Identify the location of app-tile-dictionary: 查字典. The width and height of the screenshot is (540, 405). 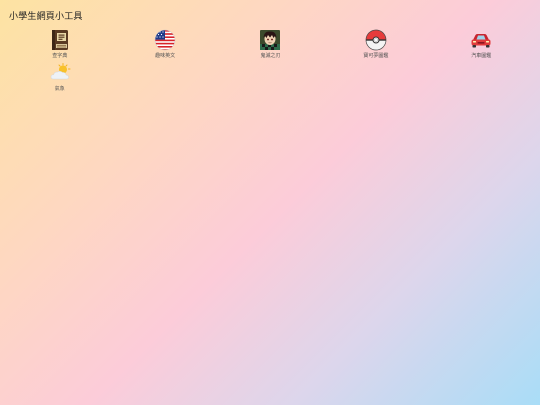
(59, 45).